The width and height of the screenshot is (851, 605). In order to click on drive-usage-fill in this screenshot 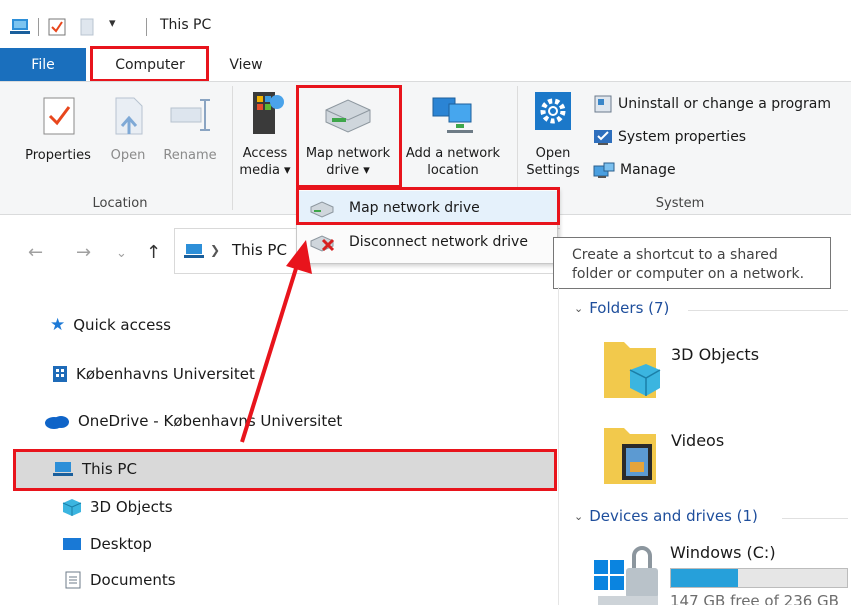, I will do `click(704, 578)`.